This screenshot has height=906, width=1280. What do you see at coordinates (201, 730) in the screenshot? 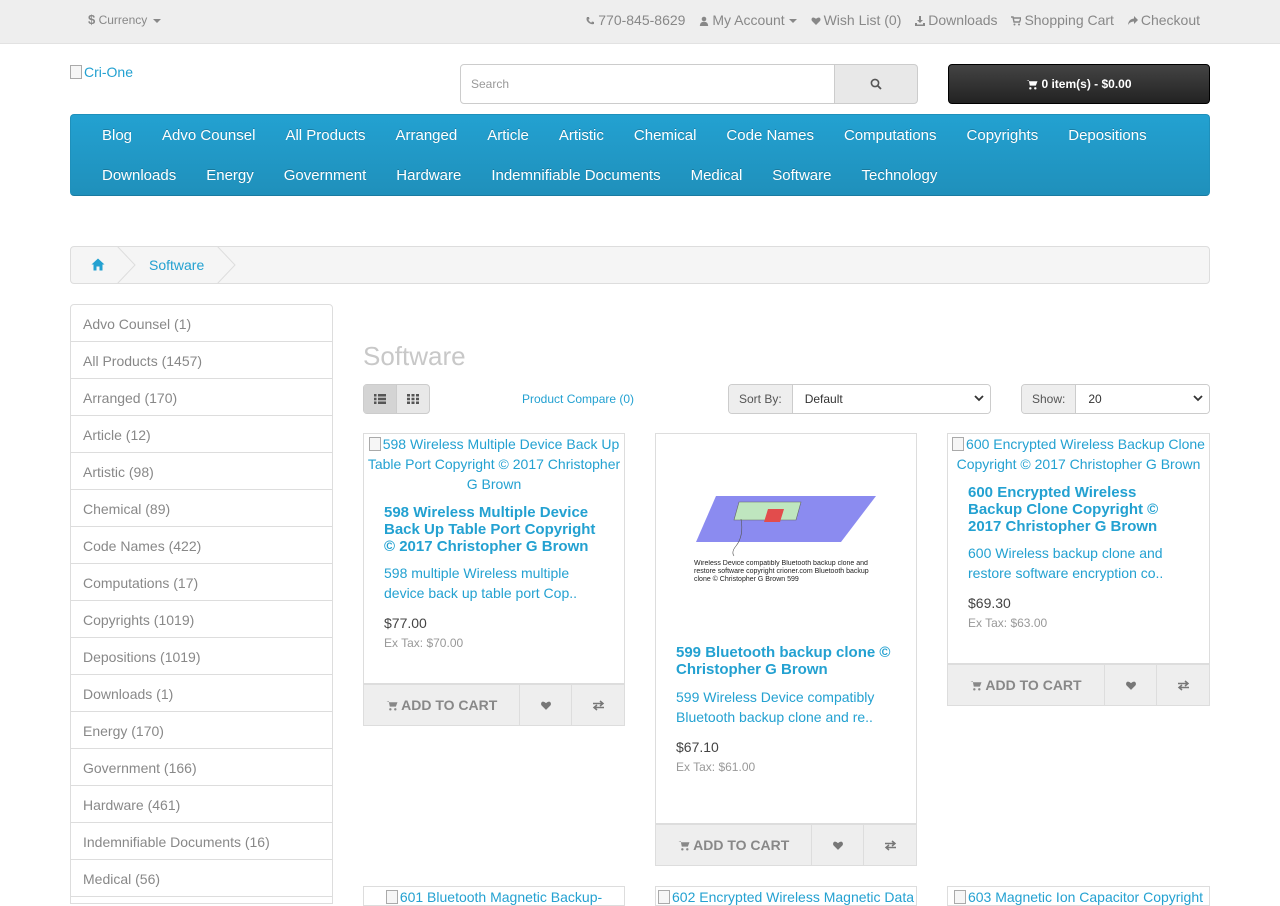
I see `category-energy: Energy (170)` at bounding box center [201, 730].